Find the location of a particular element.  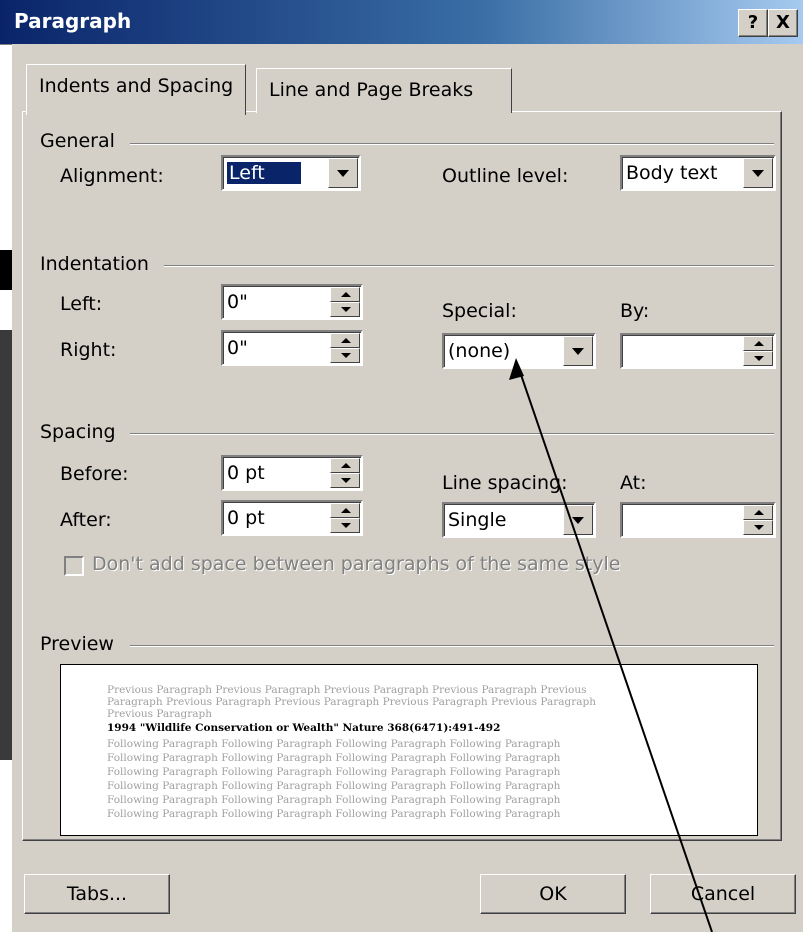

line-spacing-value: Single is located at coordinates (477, 520).